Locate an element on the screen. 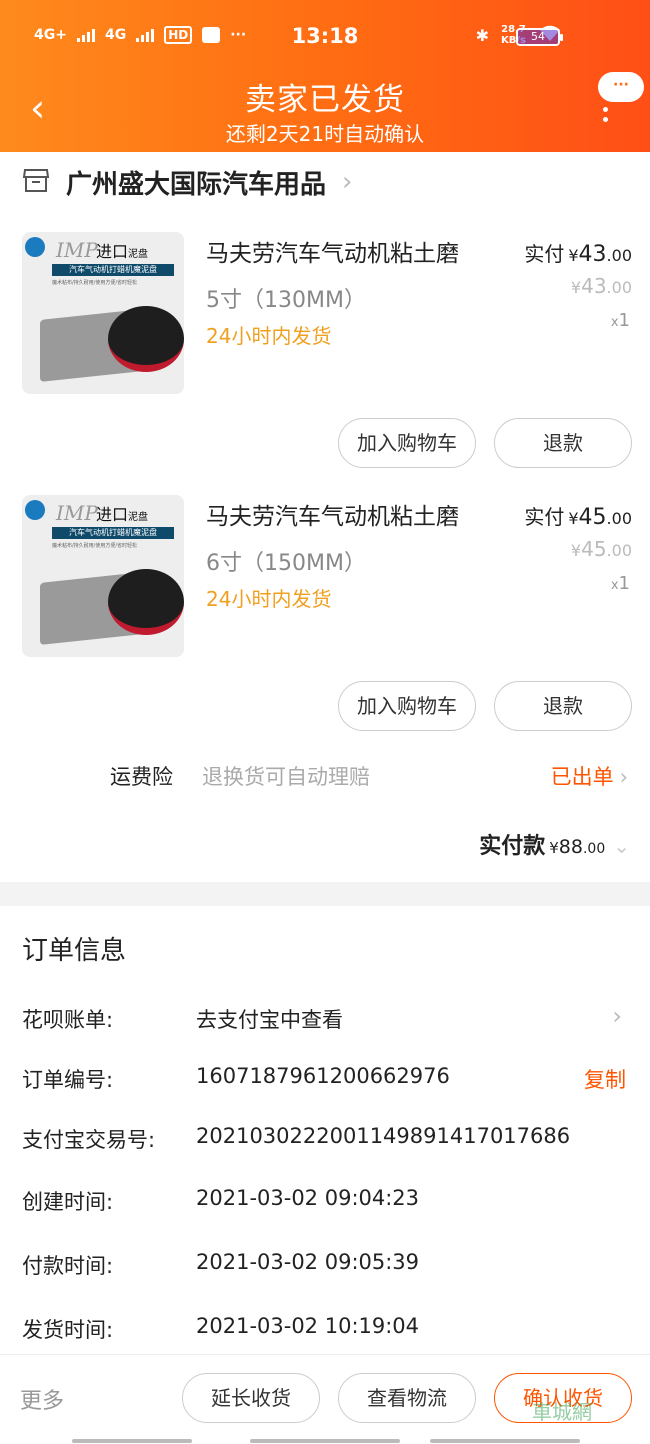 The width and height of the screenshot is (650, 1444). shipping-insurance-row: 运费险 退换货可自动理赔 已出单 › is located at coordinates (325, 777).